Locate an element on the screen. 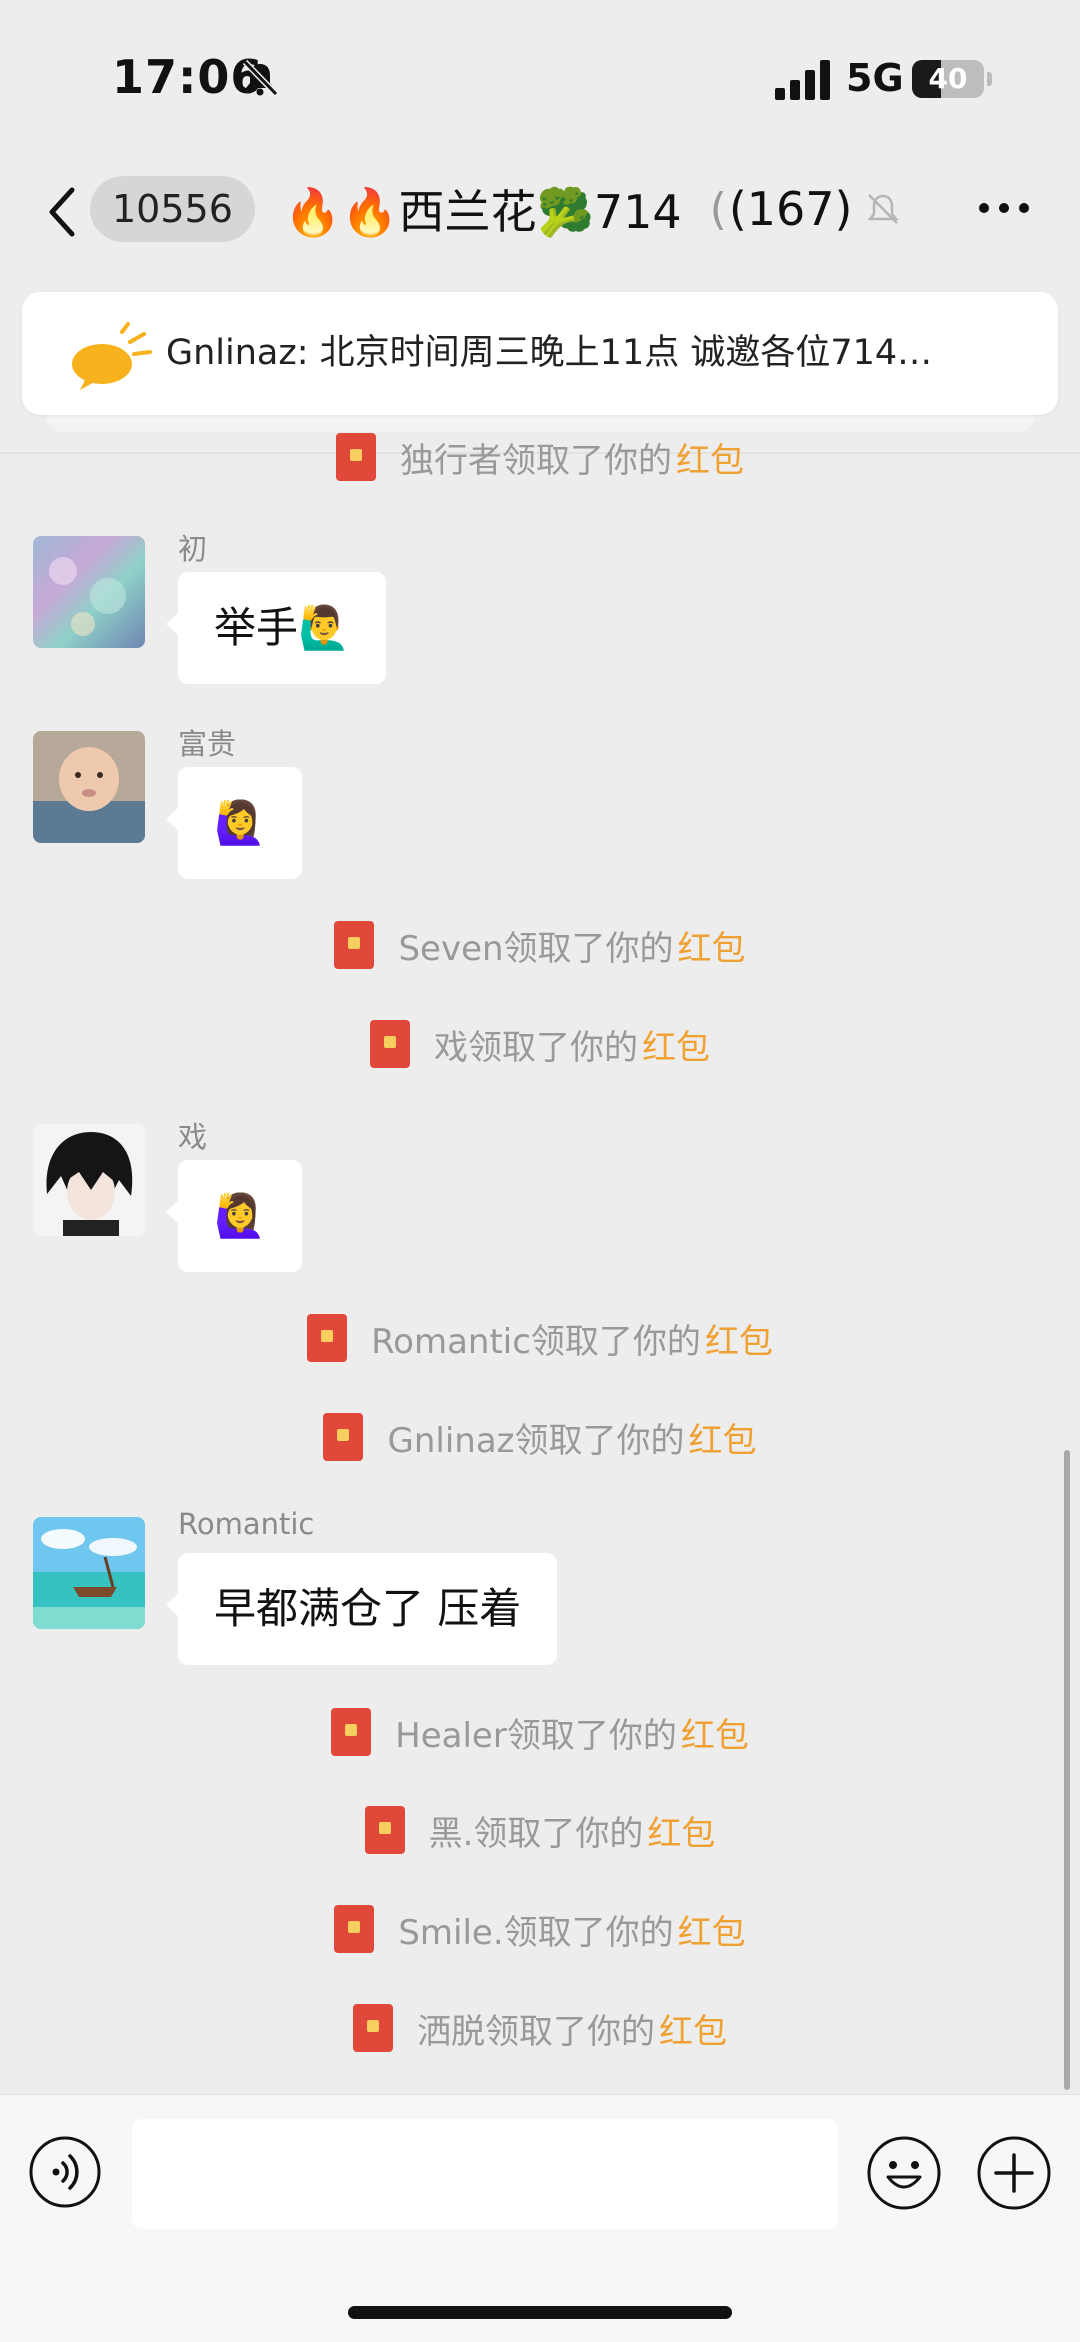 This screenshot has height=2342, width=1080. more-options-icon is located at coordinates (1004, 208).